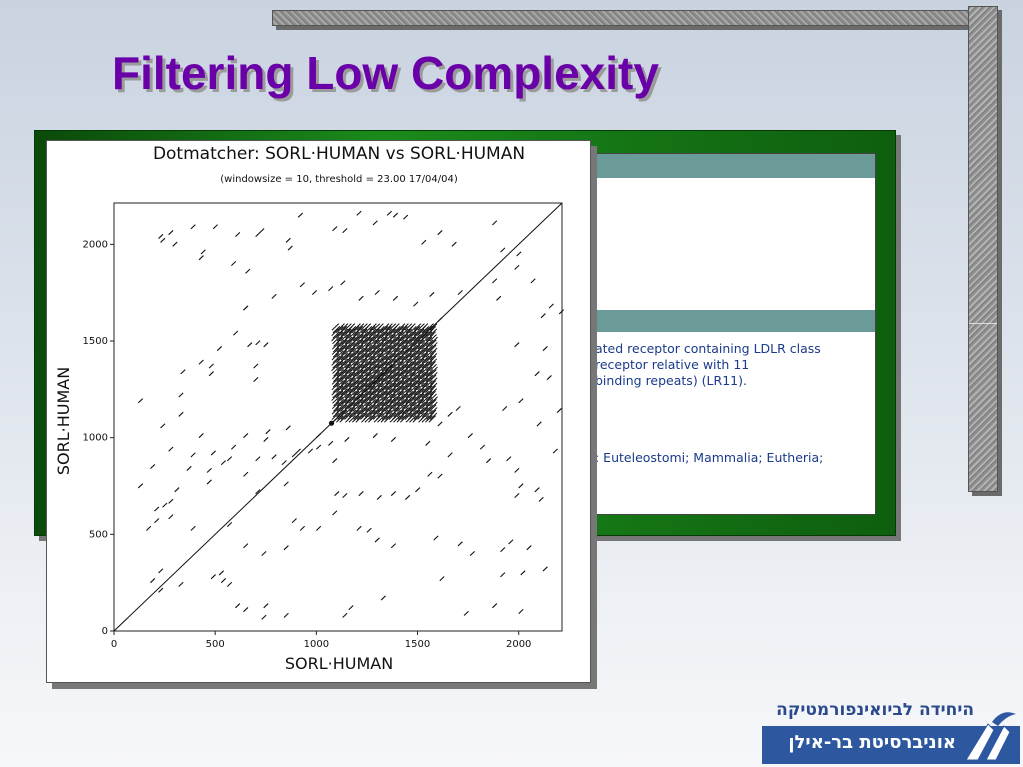 This screenshot has height=767, width=1023. What do you see at coordinates (339, 663) in the screenshot?
I see `x-axis-label: SORL·HUMAN` at bounding box center [339, 663].